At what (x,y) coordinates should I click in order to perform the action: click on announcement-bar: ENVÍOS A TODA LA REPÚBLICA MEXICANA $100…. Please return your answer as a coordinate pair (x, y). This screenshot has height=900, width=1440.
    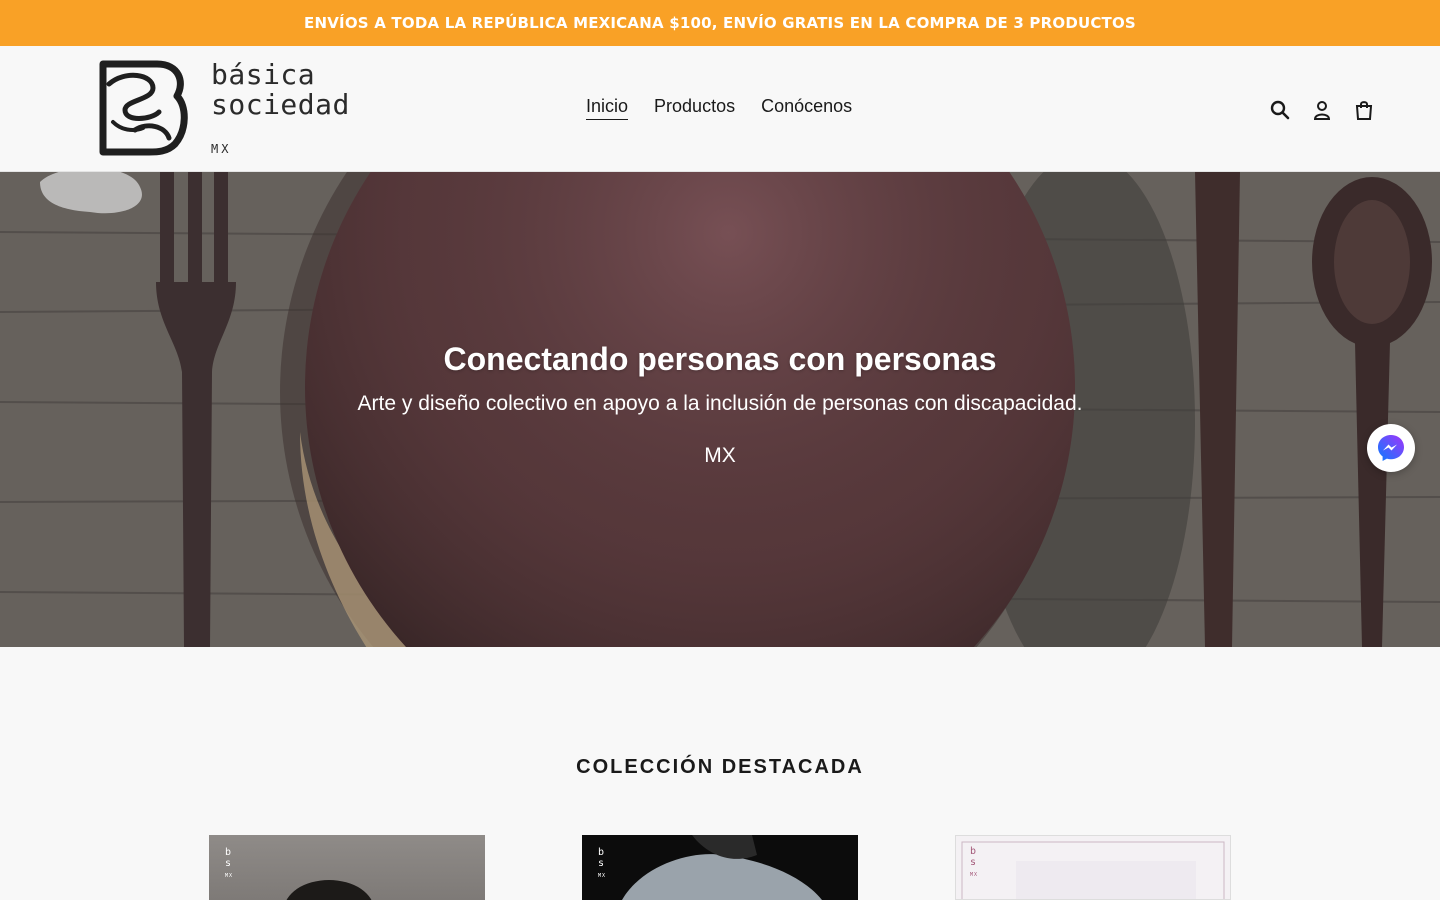
    Looking at the image, I should click on (720, 23).